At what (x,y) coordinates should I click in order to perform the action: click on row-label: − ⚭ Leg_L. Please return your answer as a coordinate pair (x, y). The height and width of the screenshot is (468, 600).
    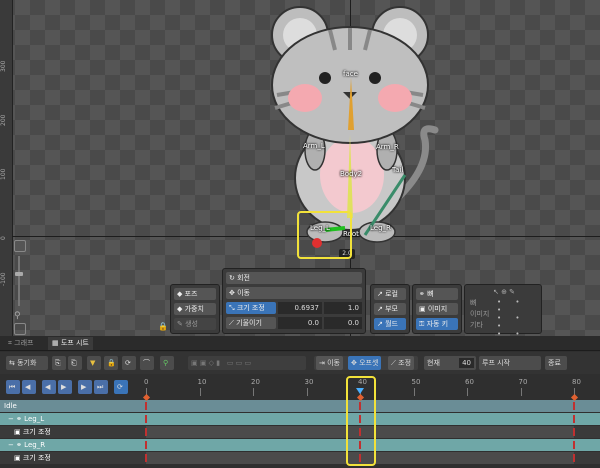
    Looking at the image, I should click on (26, 419).